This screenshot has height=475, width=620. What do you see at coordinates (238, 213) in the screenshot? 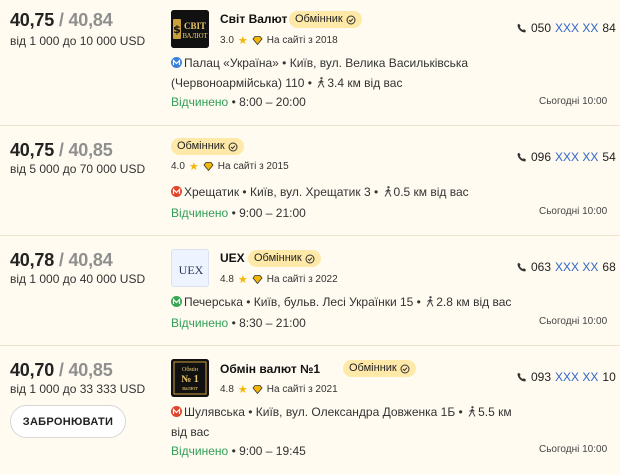
I see `working-hours: Відчинено • 9:00 – 21:00` at bounding box center [238, 213].